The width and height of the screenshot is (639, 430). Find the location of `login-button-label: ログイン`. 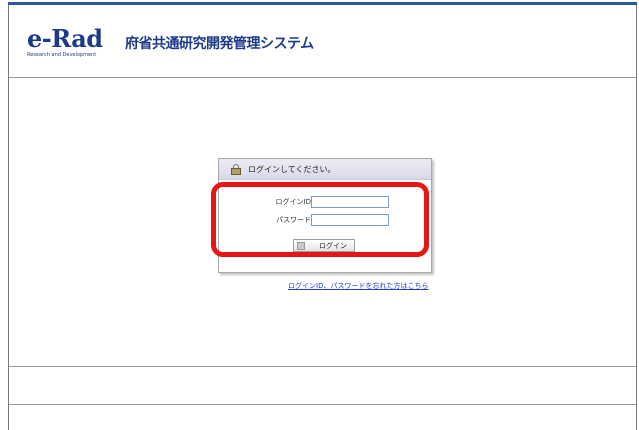

login-button-label: ログイン is located at coordinates (333, 246).